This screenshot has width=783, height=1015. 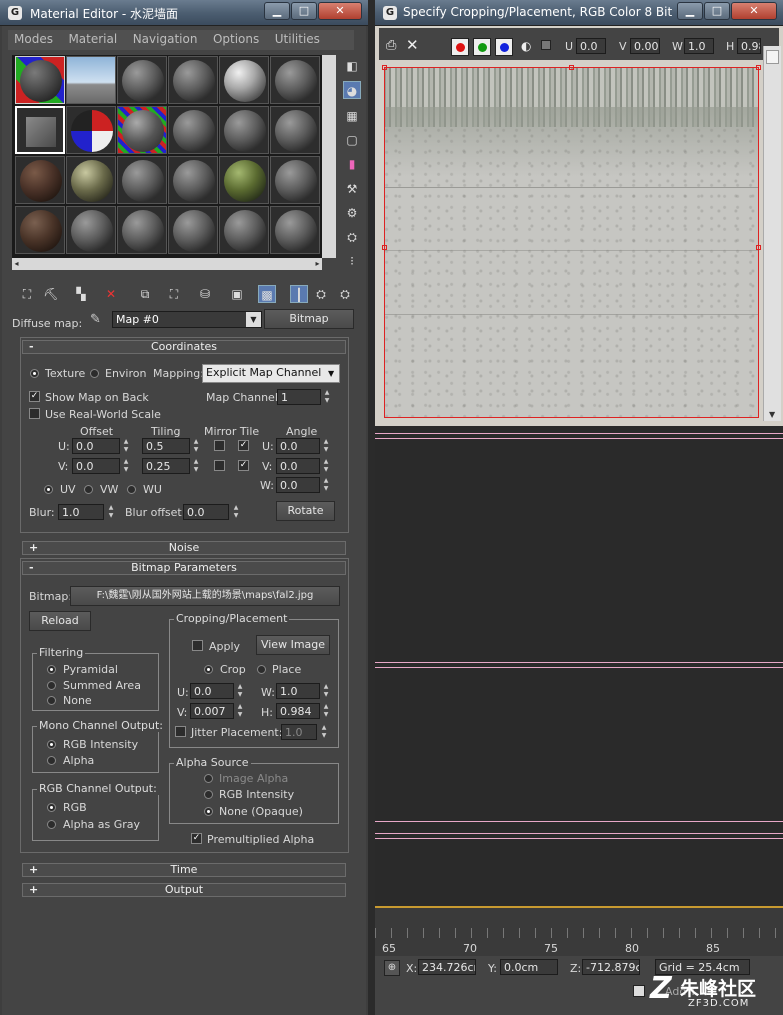 I want to click on map-name-dropdown-icon: ▼, so click(x=253, y=319).